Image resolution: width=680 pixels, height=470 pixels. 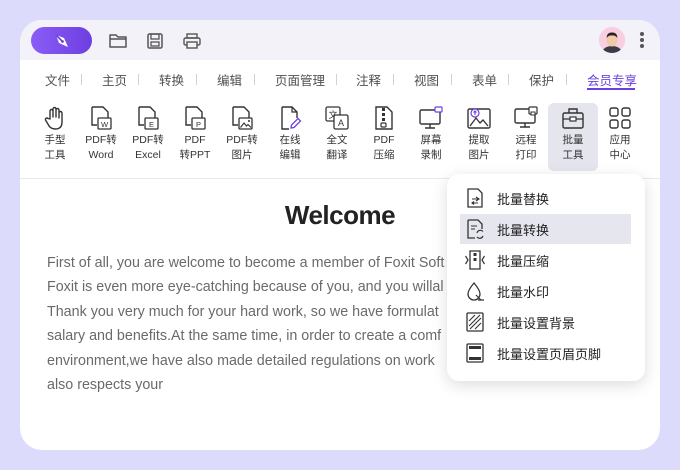 What do you see at coordinates (53, 118) in the screenshot?
I see `hand-icon` at bounding box center [53, 118].